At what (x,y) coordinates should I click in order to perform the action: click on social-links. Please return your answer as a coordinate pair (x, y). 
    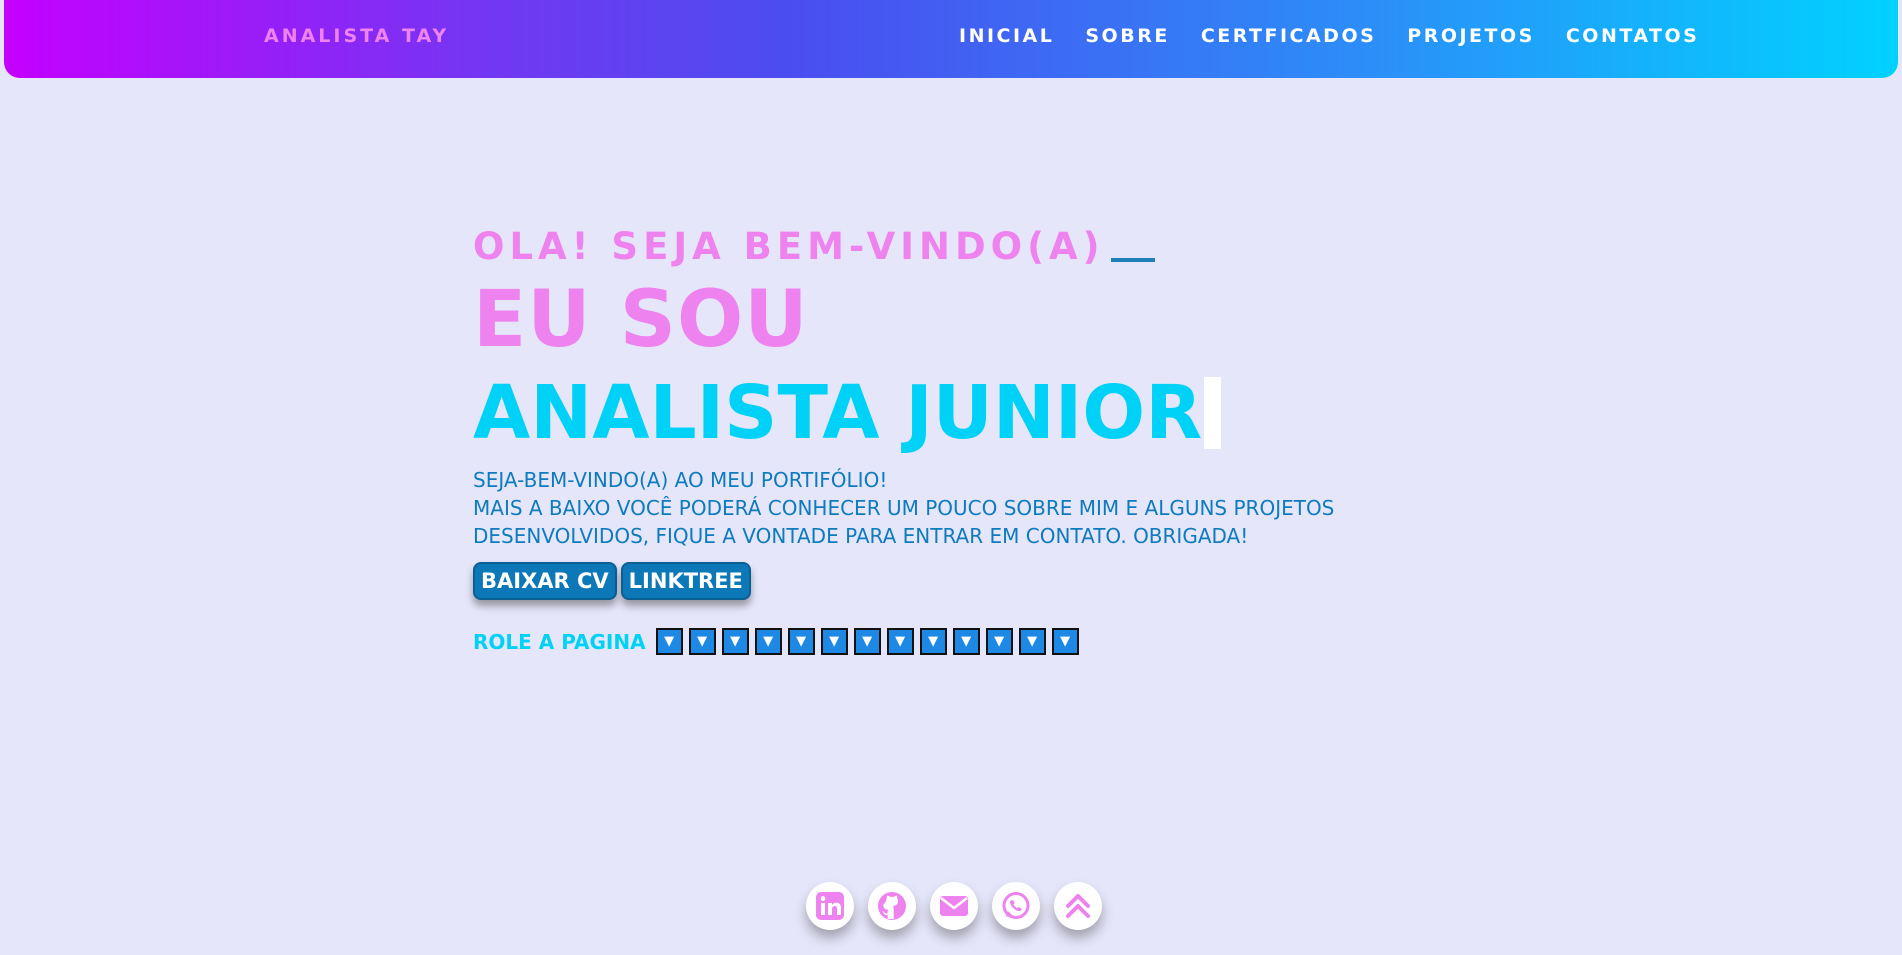
    Looking at the image, I should click on (954, 906).